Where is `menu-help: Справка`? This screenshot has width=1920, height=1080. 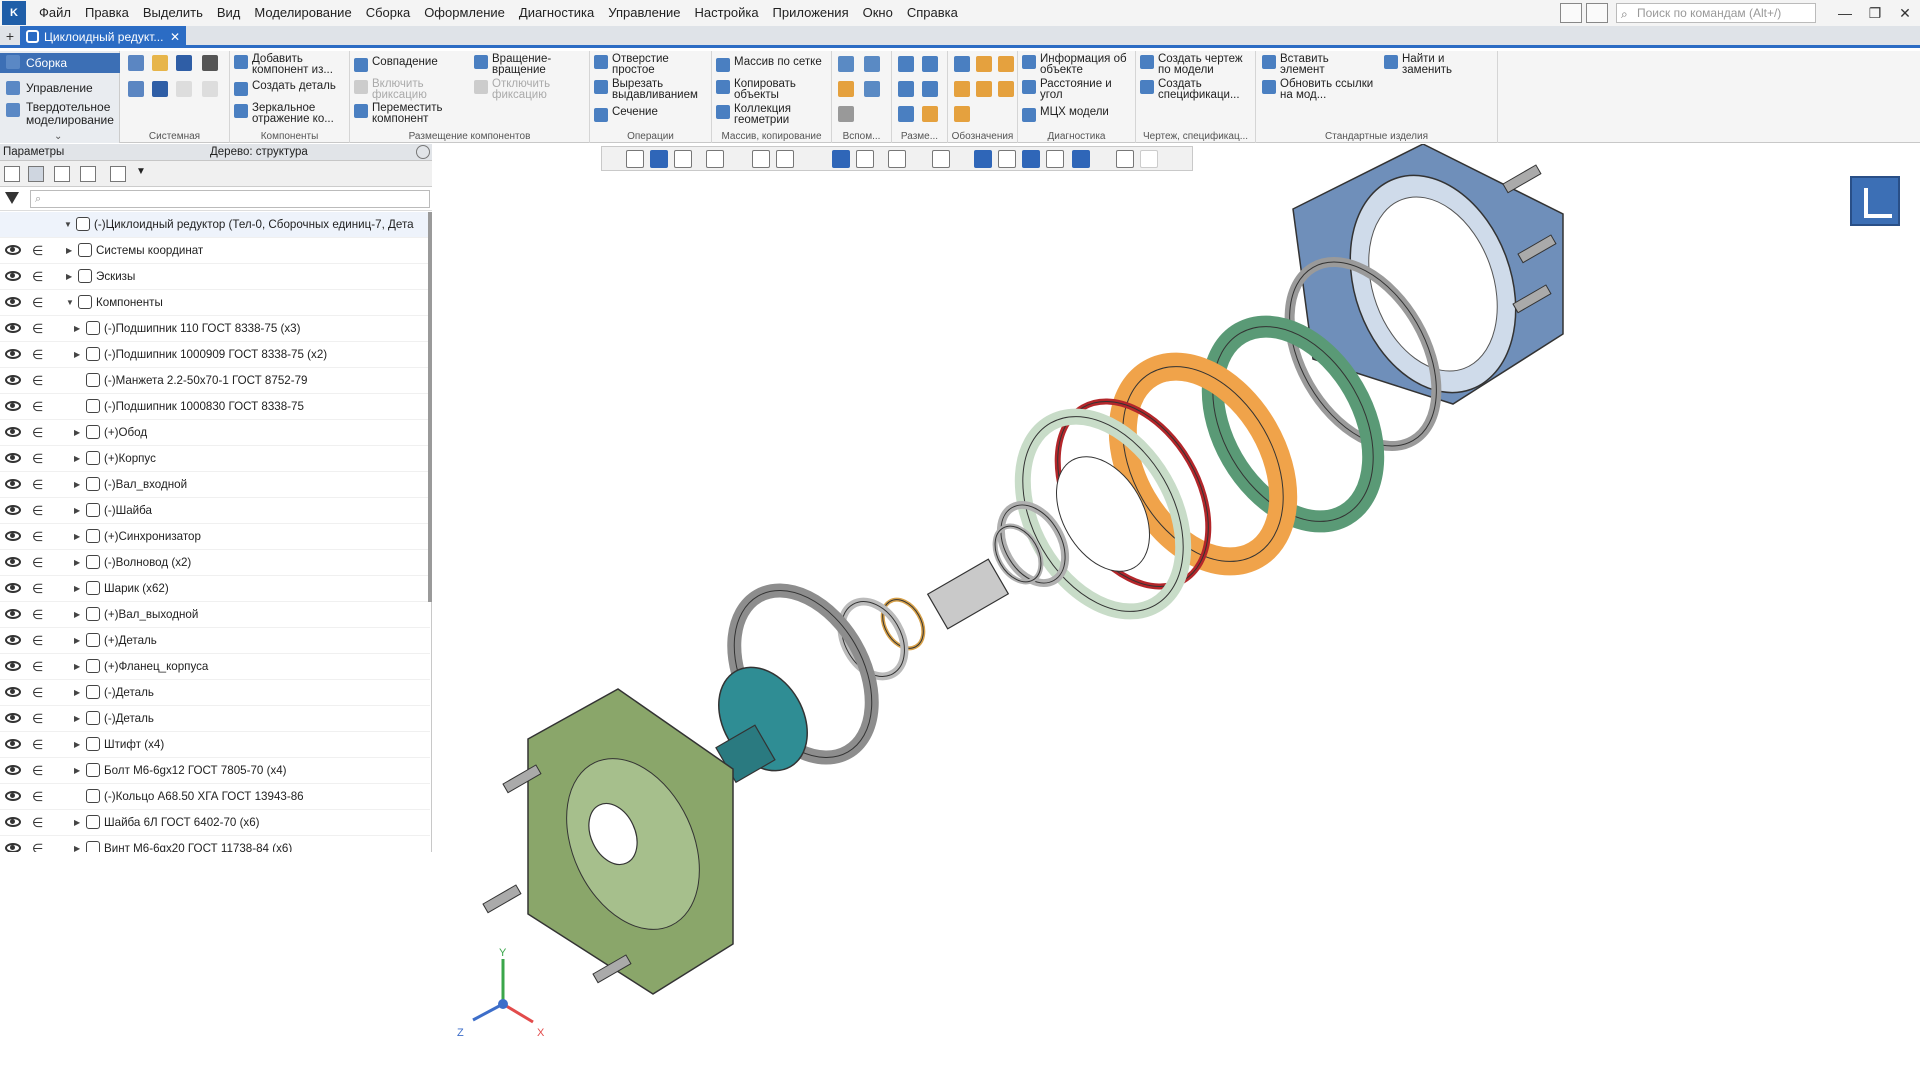
menu-help: Справка is located at coordinates (932, 13).